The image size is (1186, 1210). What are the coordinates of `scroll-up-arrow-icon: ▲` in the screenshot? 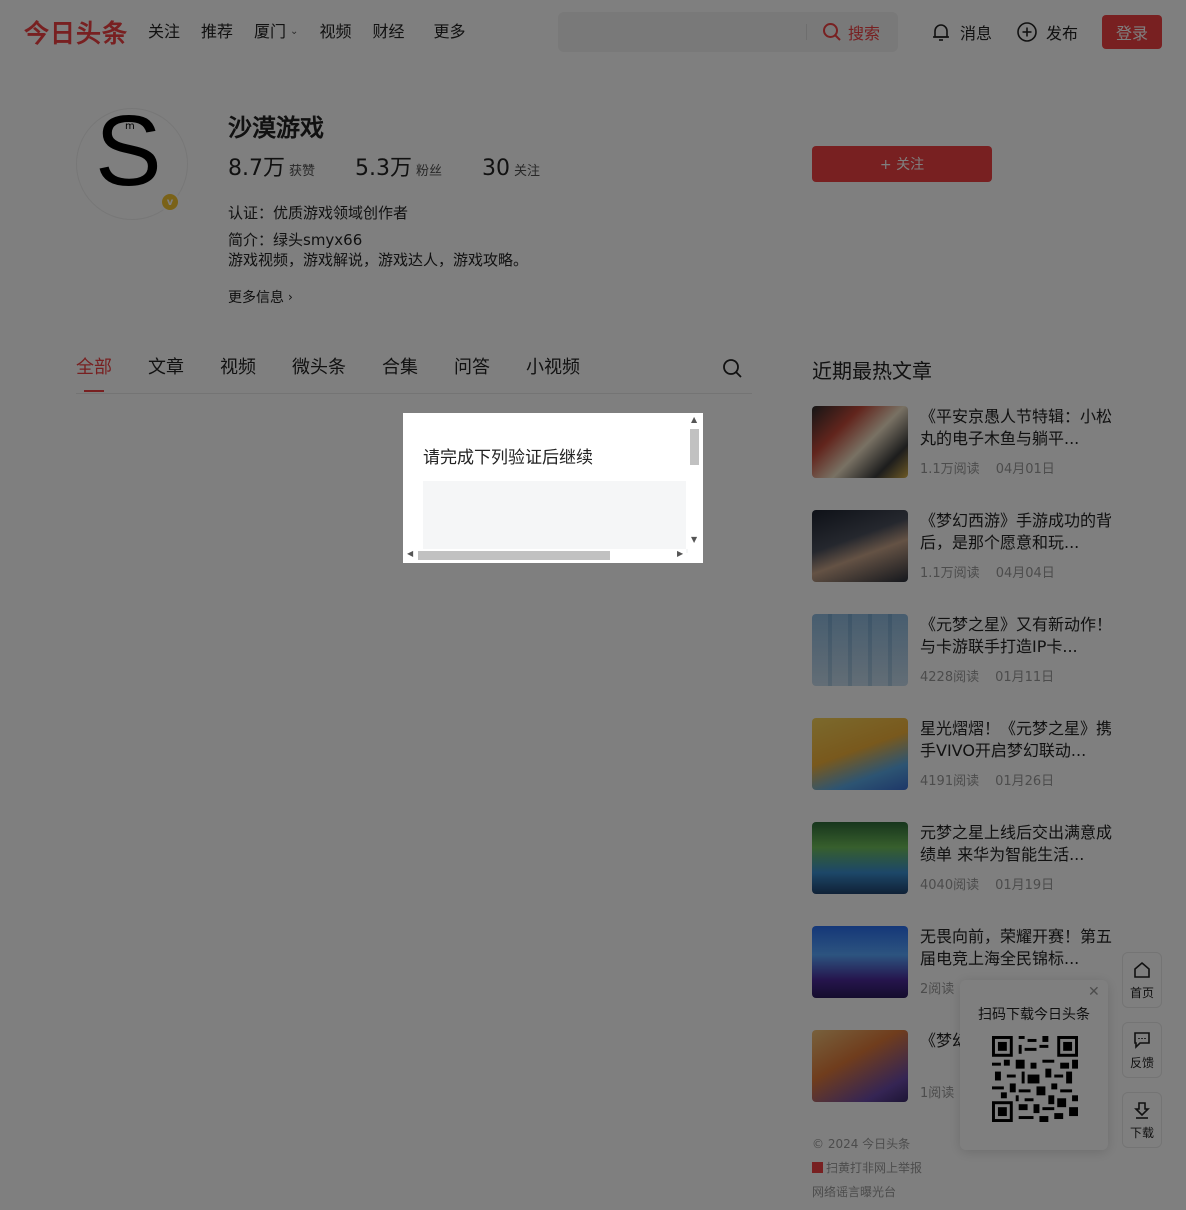 It's located at (694, 419).